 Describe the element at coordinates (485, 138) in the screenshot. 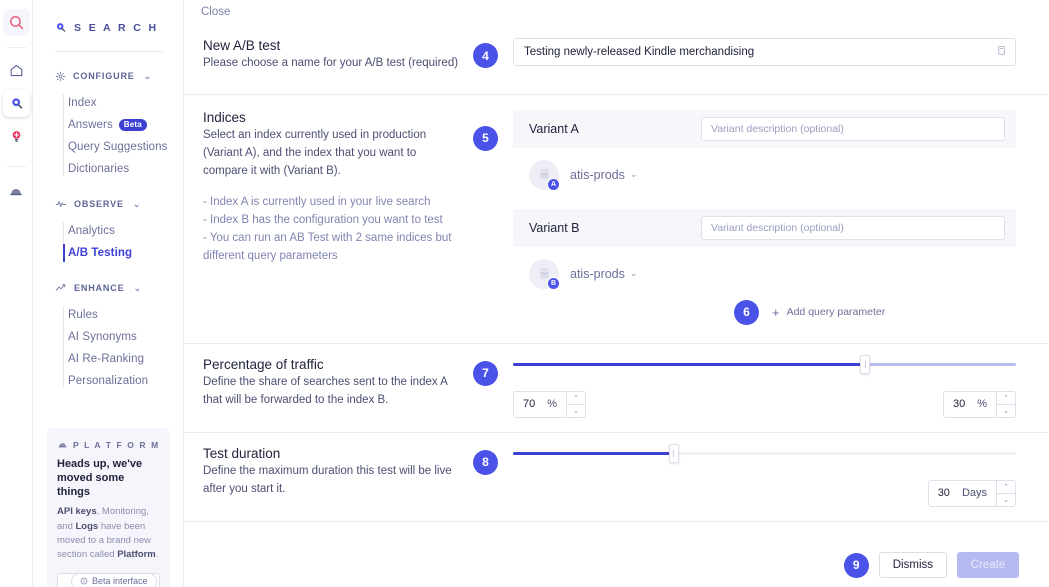

I see `step-marker-5: 5` at that location.